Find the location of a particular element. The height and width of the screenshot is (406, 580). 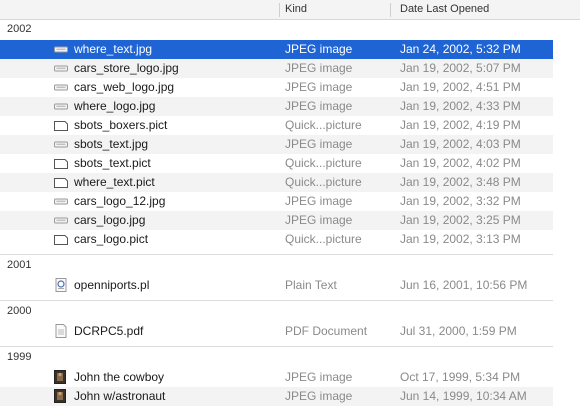

file-name: cars_logo_12.jpg is located at coordinates (120, 201).